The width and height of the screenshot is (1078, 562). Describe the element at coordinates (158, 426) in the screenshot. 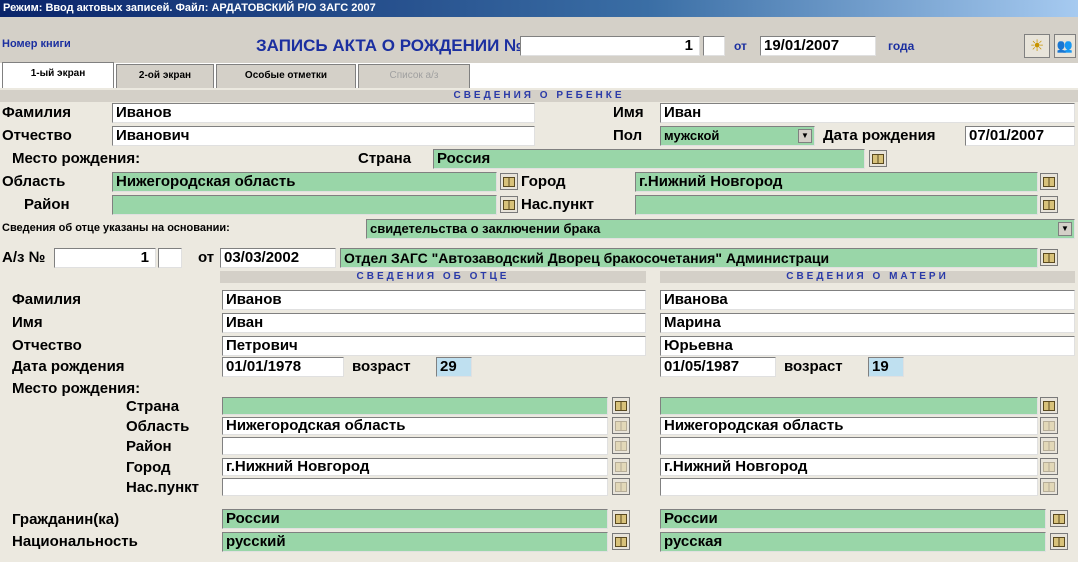

I see `parent-region-label: Область` at that location.